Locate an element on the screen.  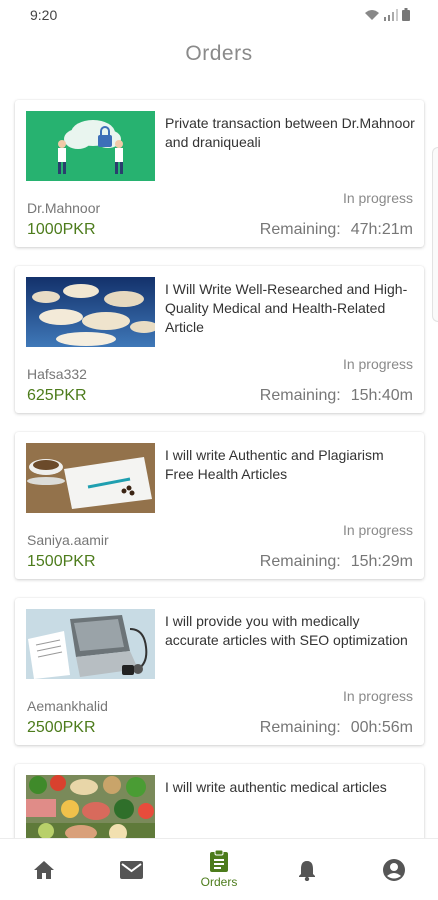
order-remaining: Remaining: 00h:56m is located at coordinates (336, 728).